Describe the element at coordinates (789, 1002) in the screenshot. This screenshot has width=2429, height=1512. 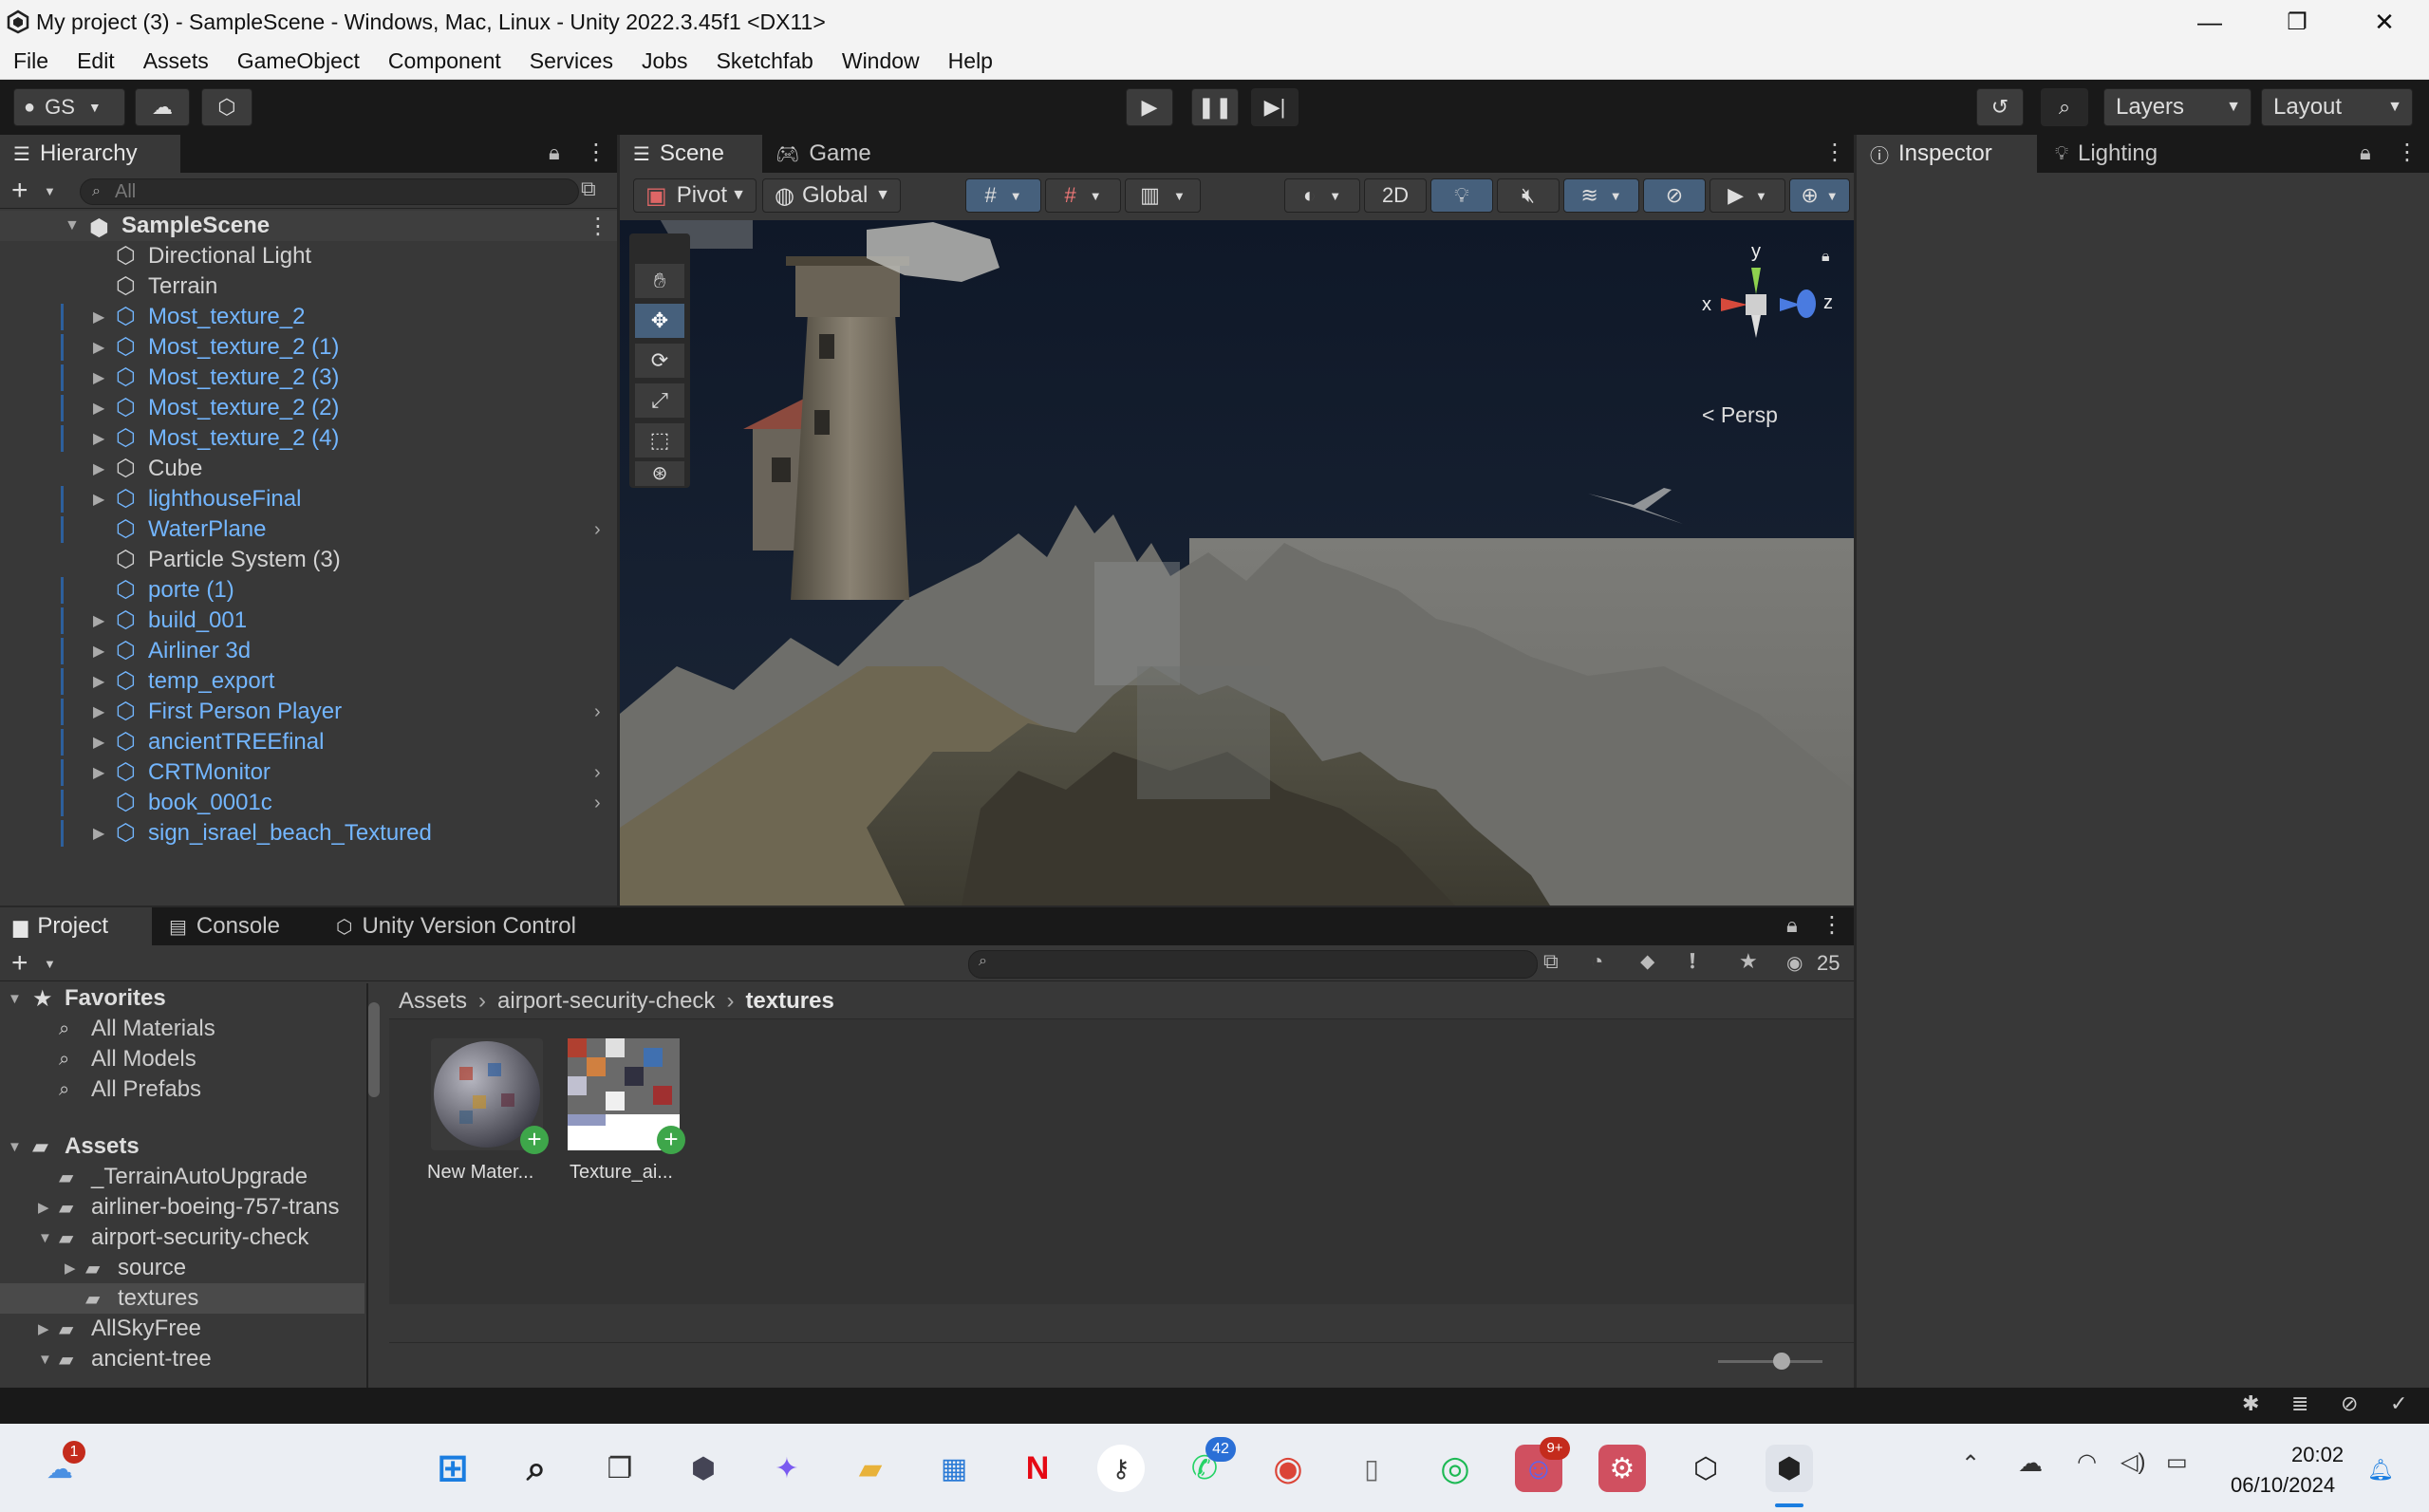
I see `breadcrumb-textures: textures` at that location.